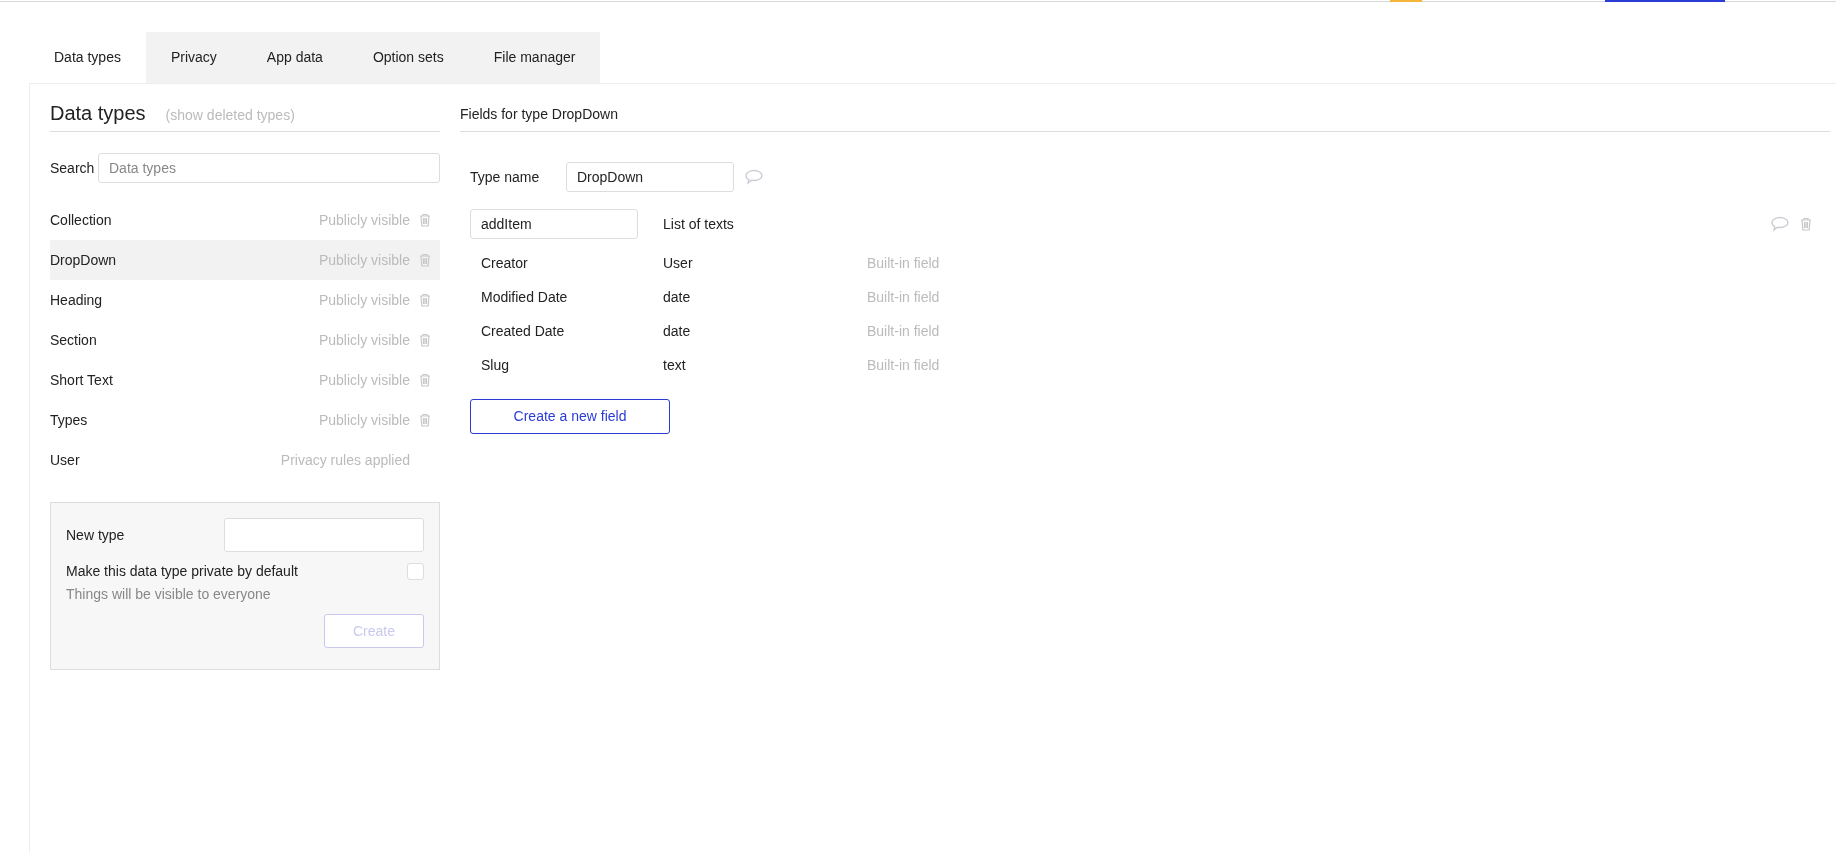  Describe the element at coordinates (169, 594) in the screenshot. I see `private-hint: Things will be visible to everyone` at that location.